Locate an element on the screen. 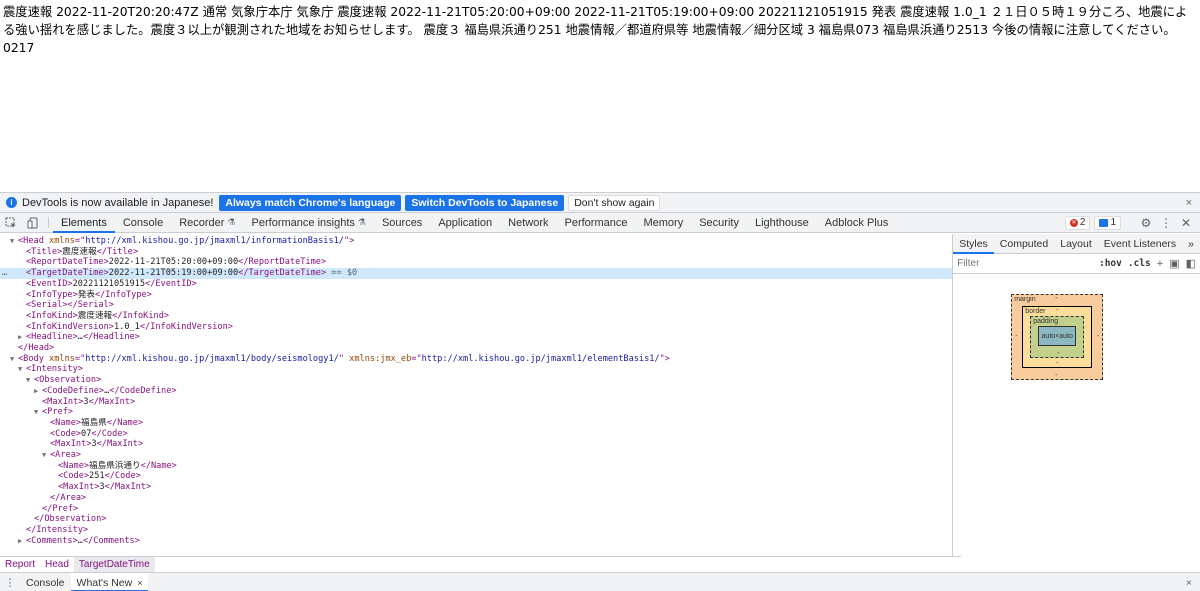 This screenshot has width=1200, height=591. drawer-tab-whats-new-label: What's New is located at coordinates (104, 582).